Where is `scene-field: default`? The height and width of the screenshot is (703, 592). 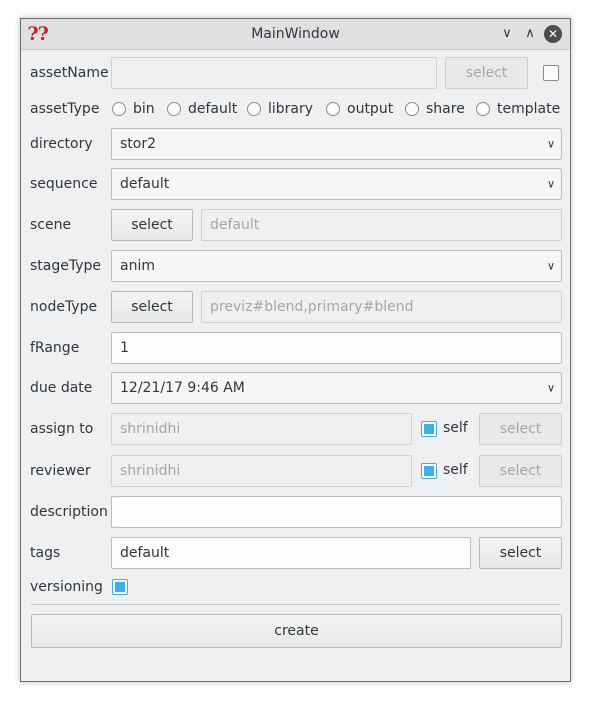 scene-field: default is located at coordinates (381, 225).